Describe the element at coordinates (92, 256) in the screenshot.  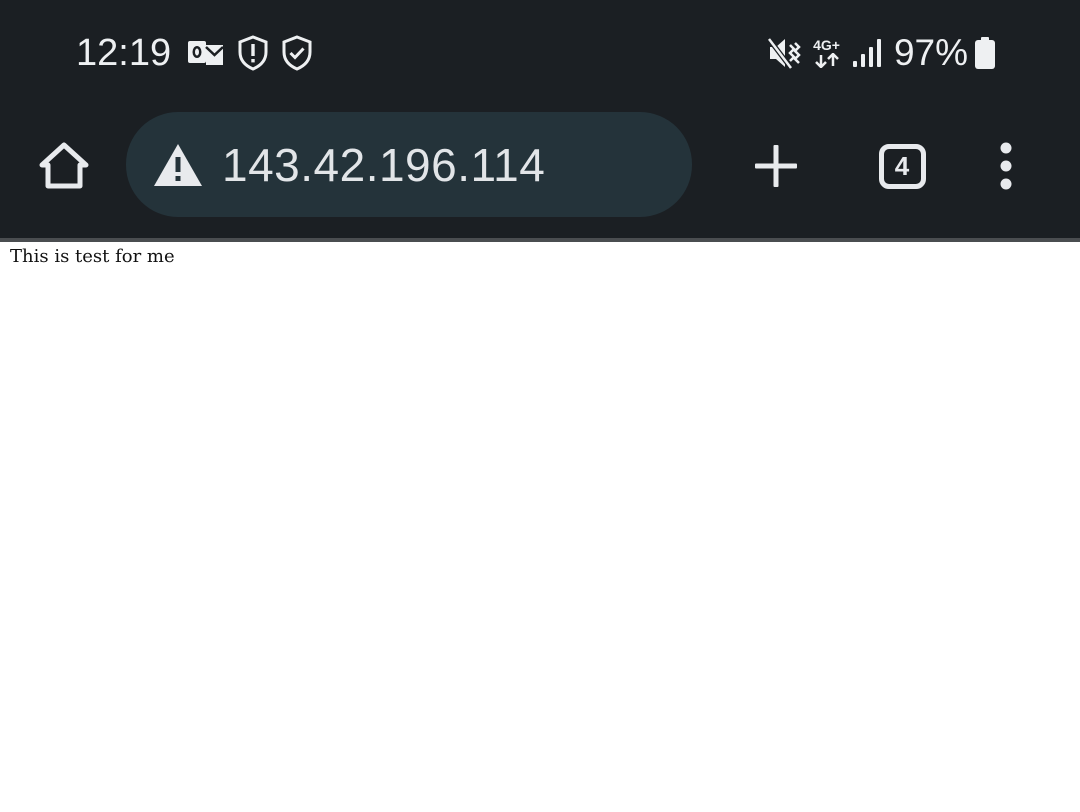
I see `page-body-text: This is test for me` at that location.